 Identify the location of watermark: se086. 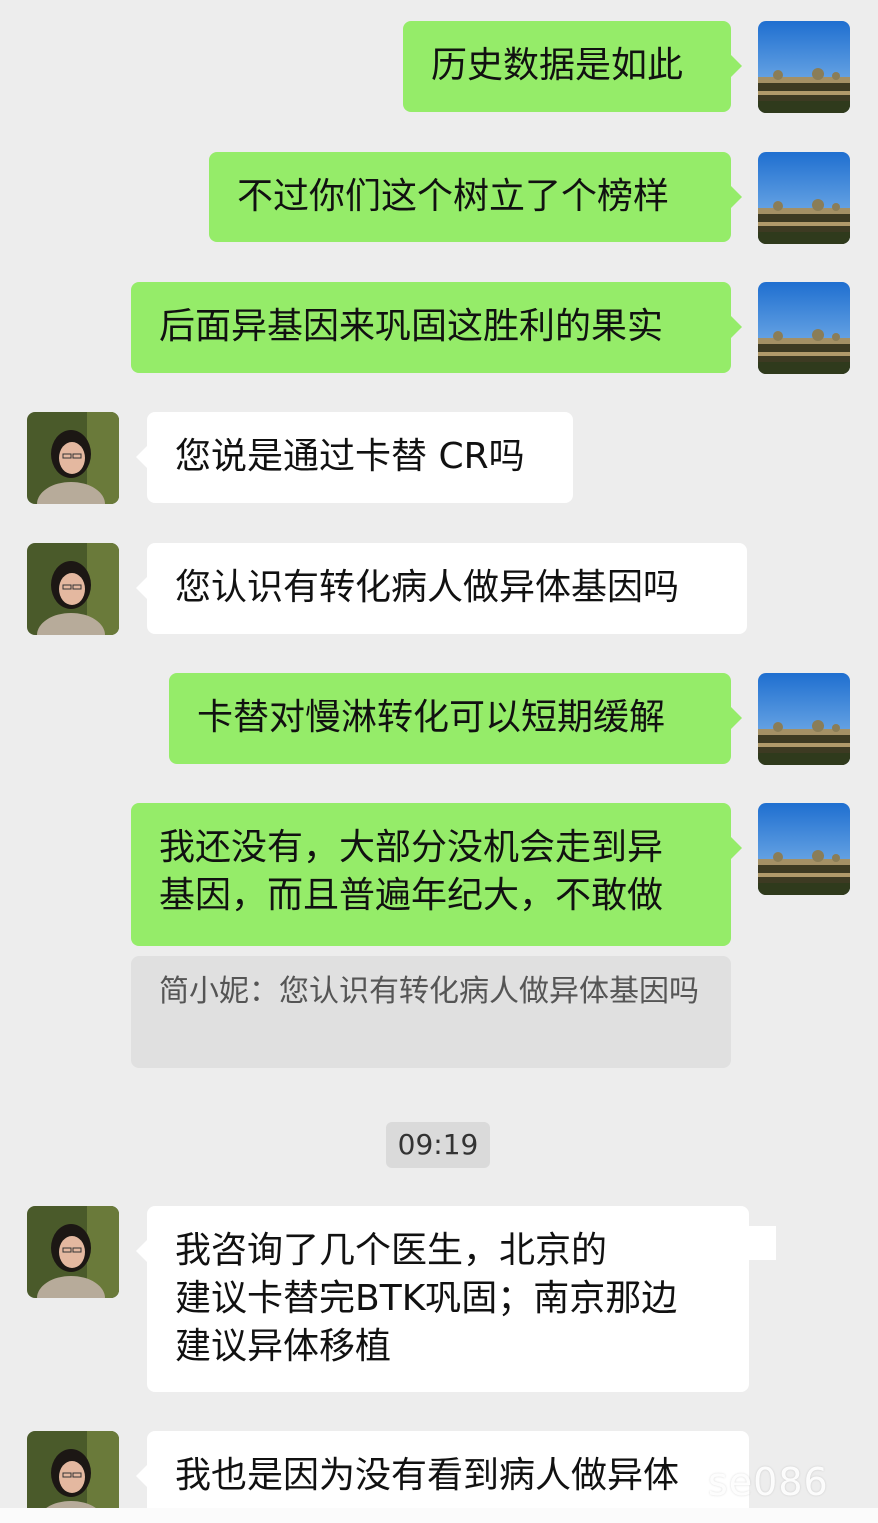
(768, 1482).